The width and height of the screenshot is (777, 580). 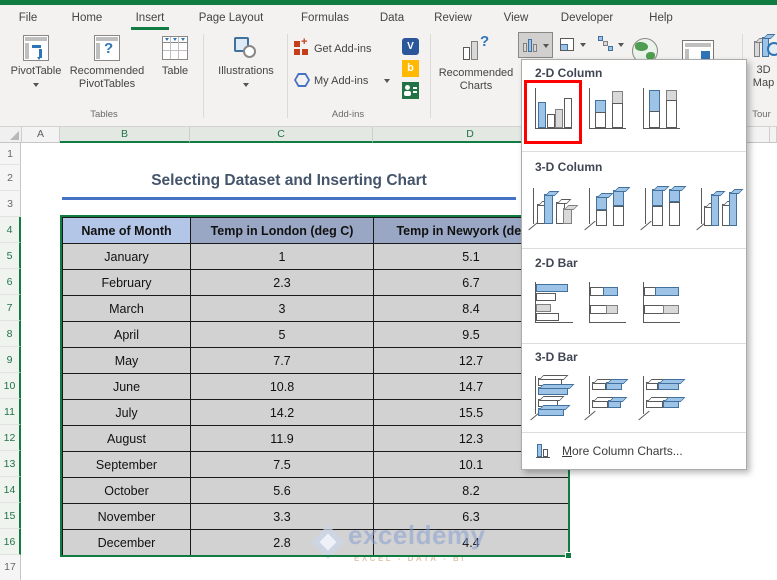 I want to click on row-header-3: 3, so click(x=10, y=204).